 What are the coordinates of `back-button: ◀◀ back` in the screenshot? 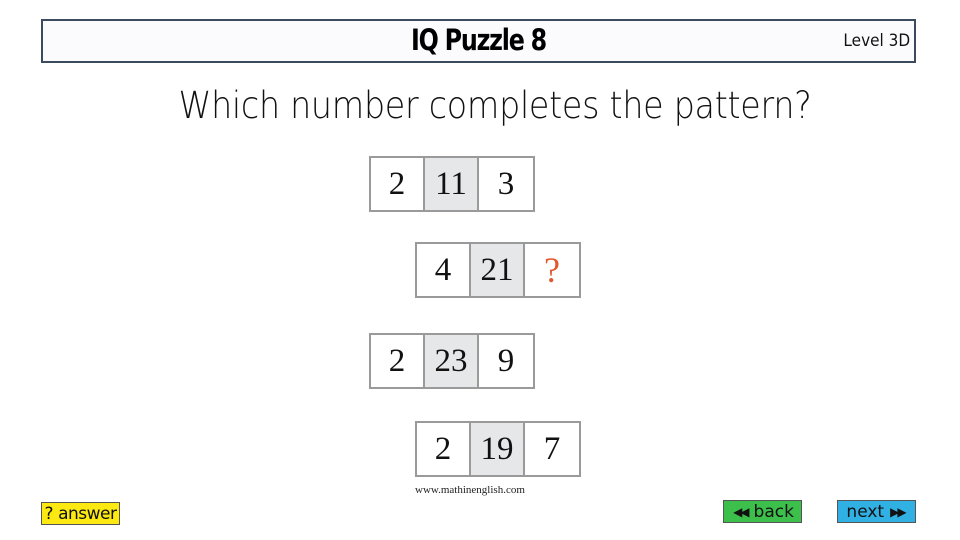 It's located at (762, 511).